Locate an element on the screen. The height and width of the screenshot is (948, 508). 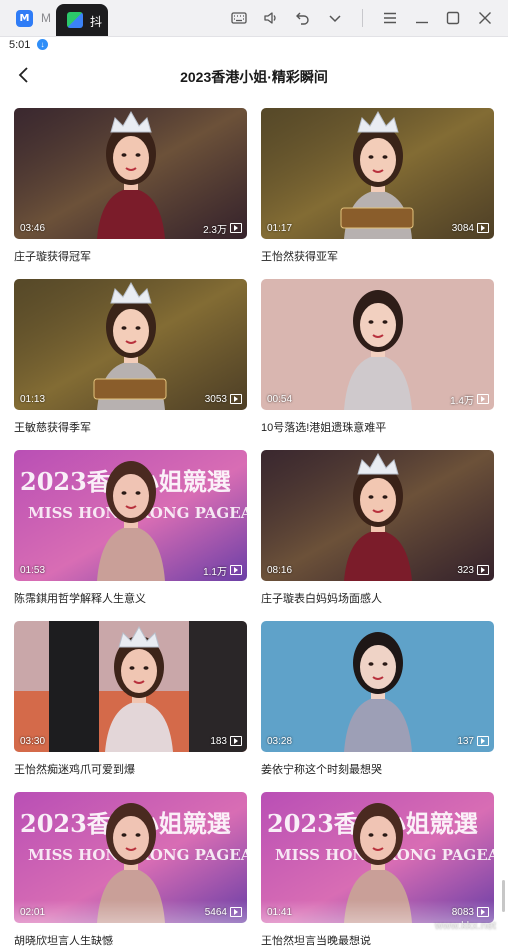
active-tab: 抖 is located at coordinates (82, 20).